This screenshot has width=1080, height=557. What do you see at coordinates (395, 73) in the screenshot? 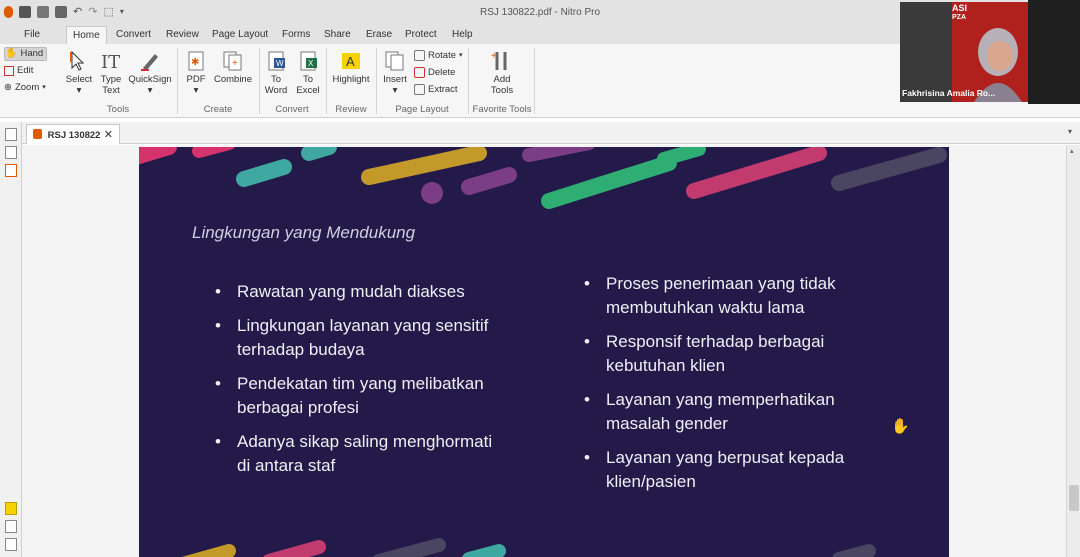
I see `insert-button: Insert ▾` at bounding box center [395, 73].